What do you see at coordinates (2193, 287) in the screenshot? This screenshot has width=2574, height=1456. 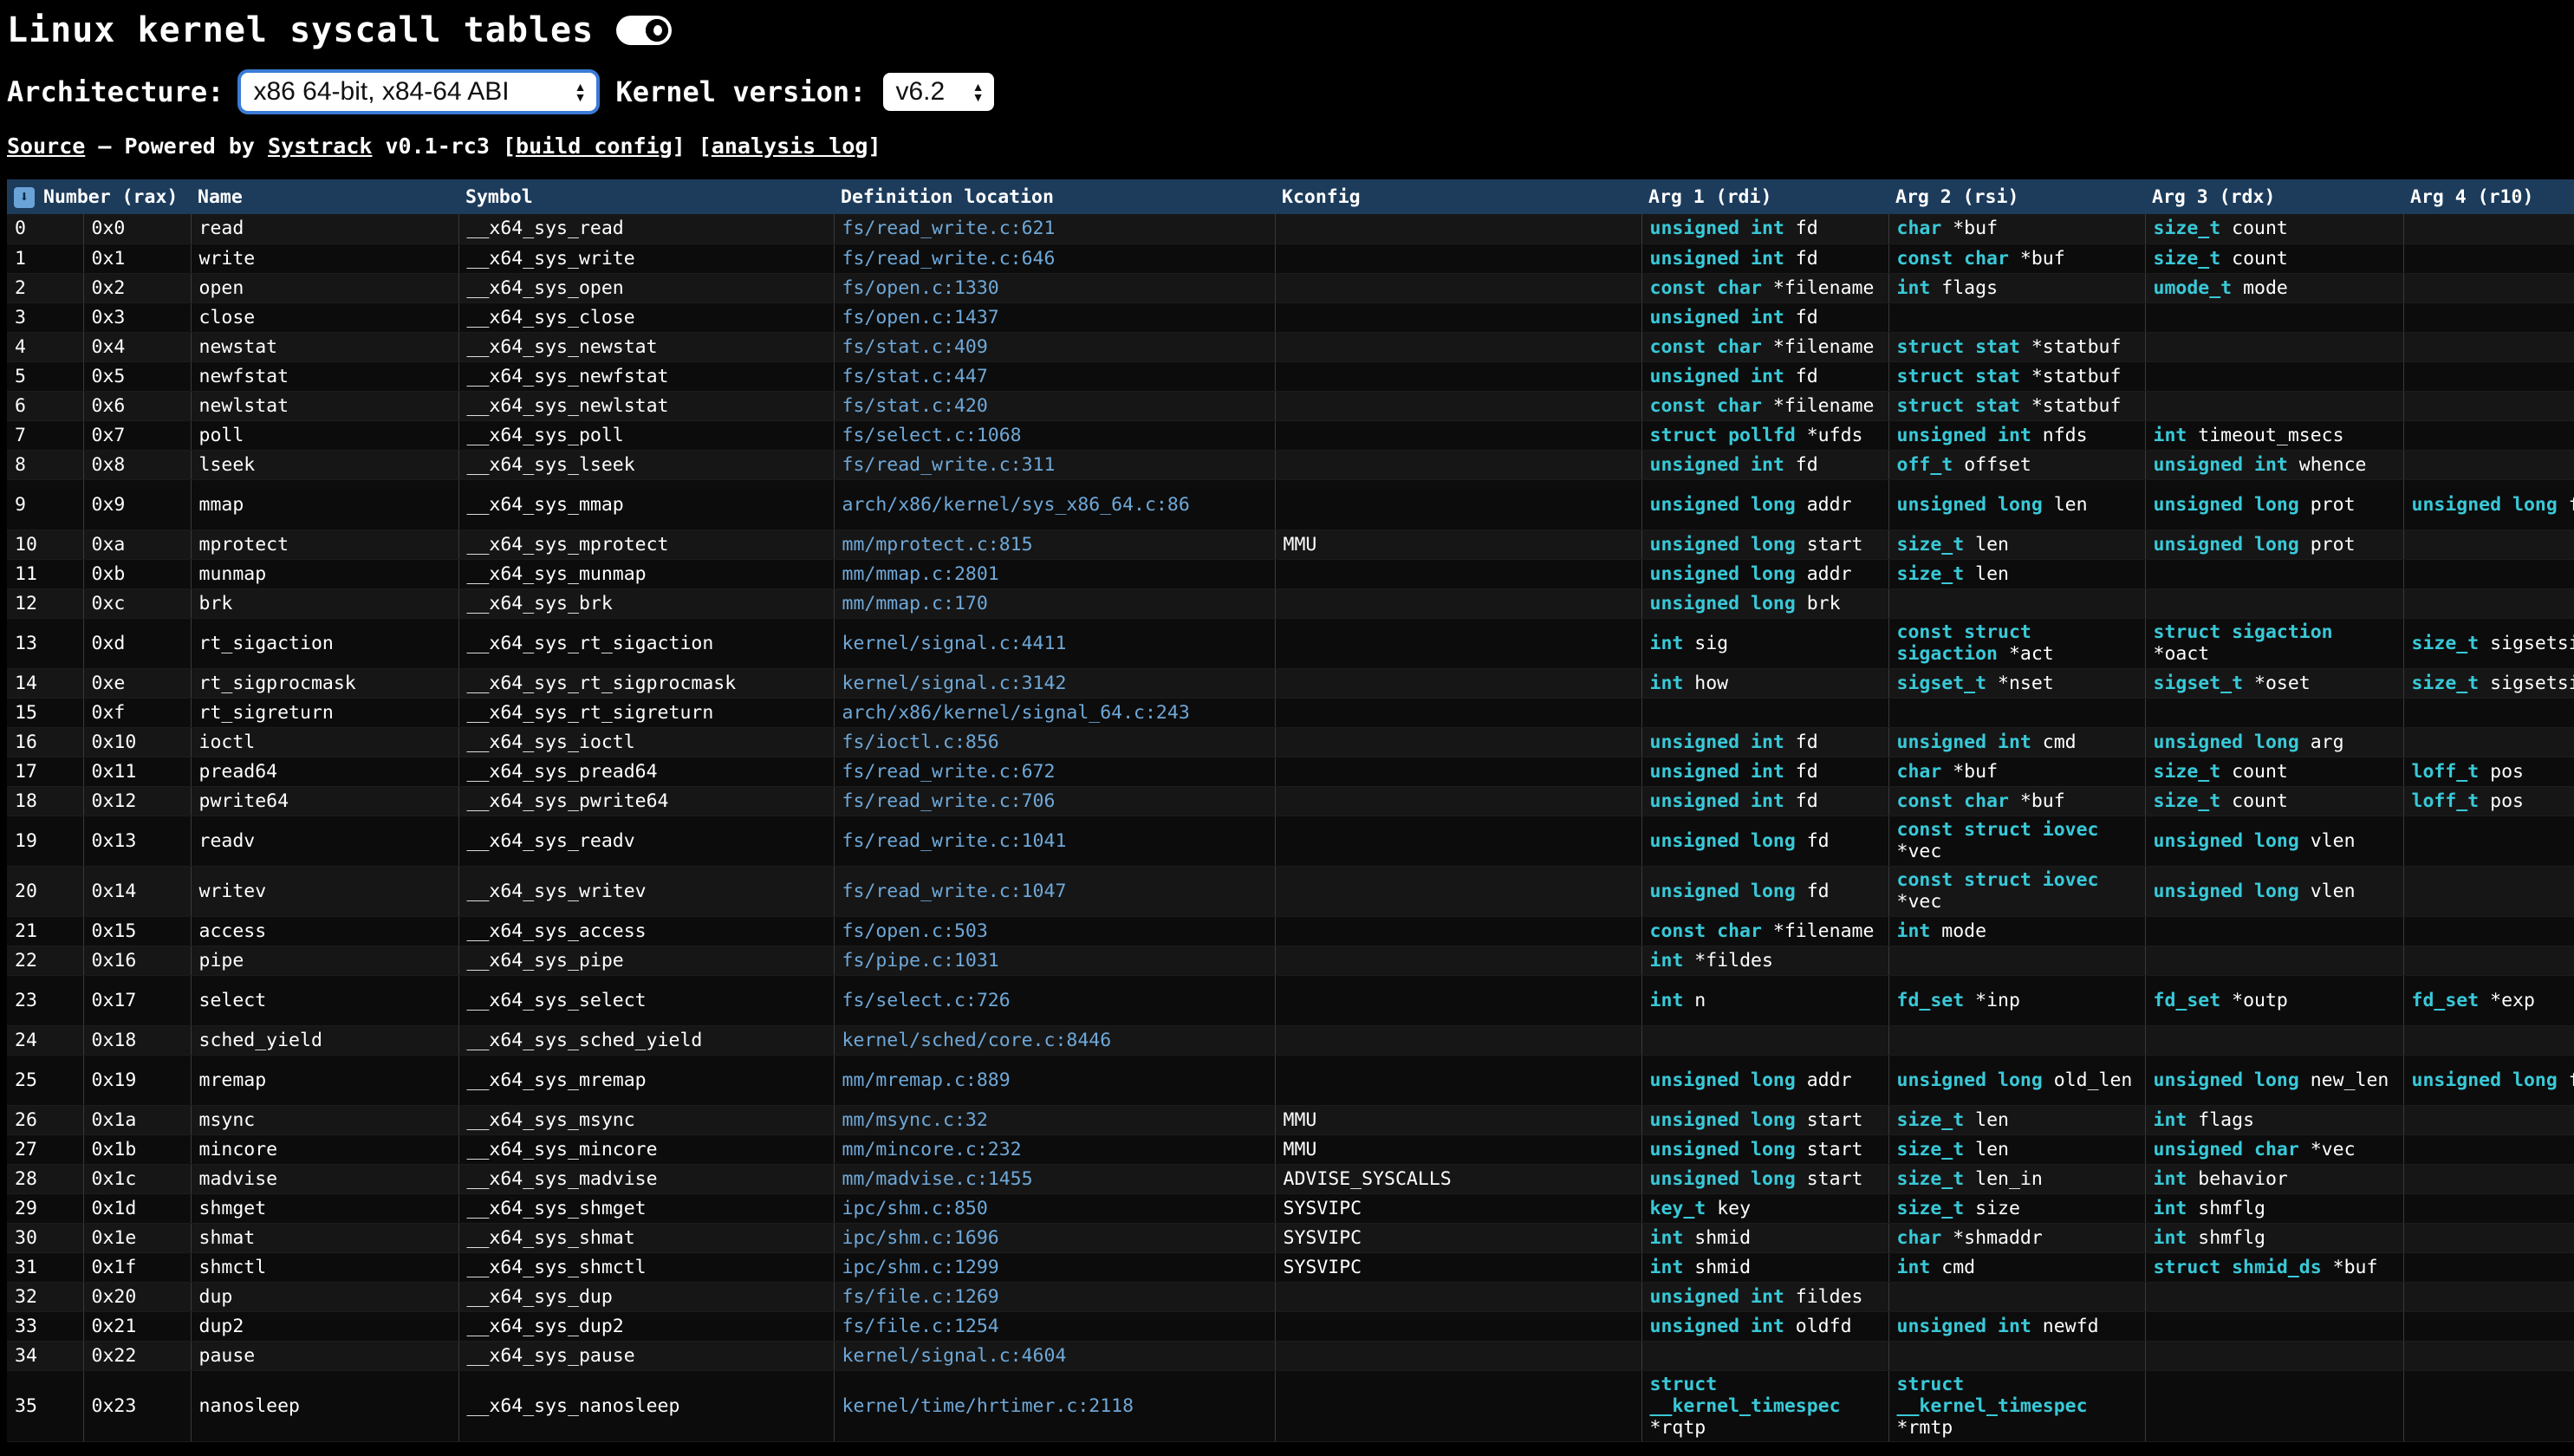 I see `arg-type: umode_t` at bounding box center [2193, 287].